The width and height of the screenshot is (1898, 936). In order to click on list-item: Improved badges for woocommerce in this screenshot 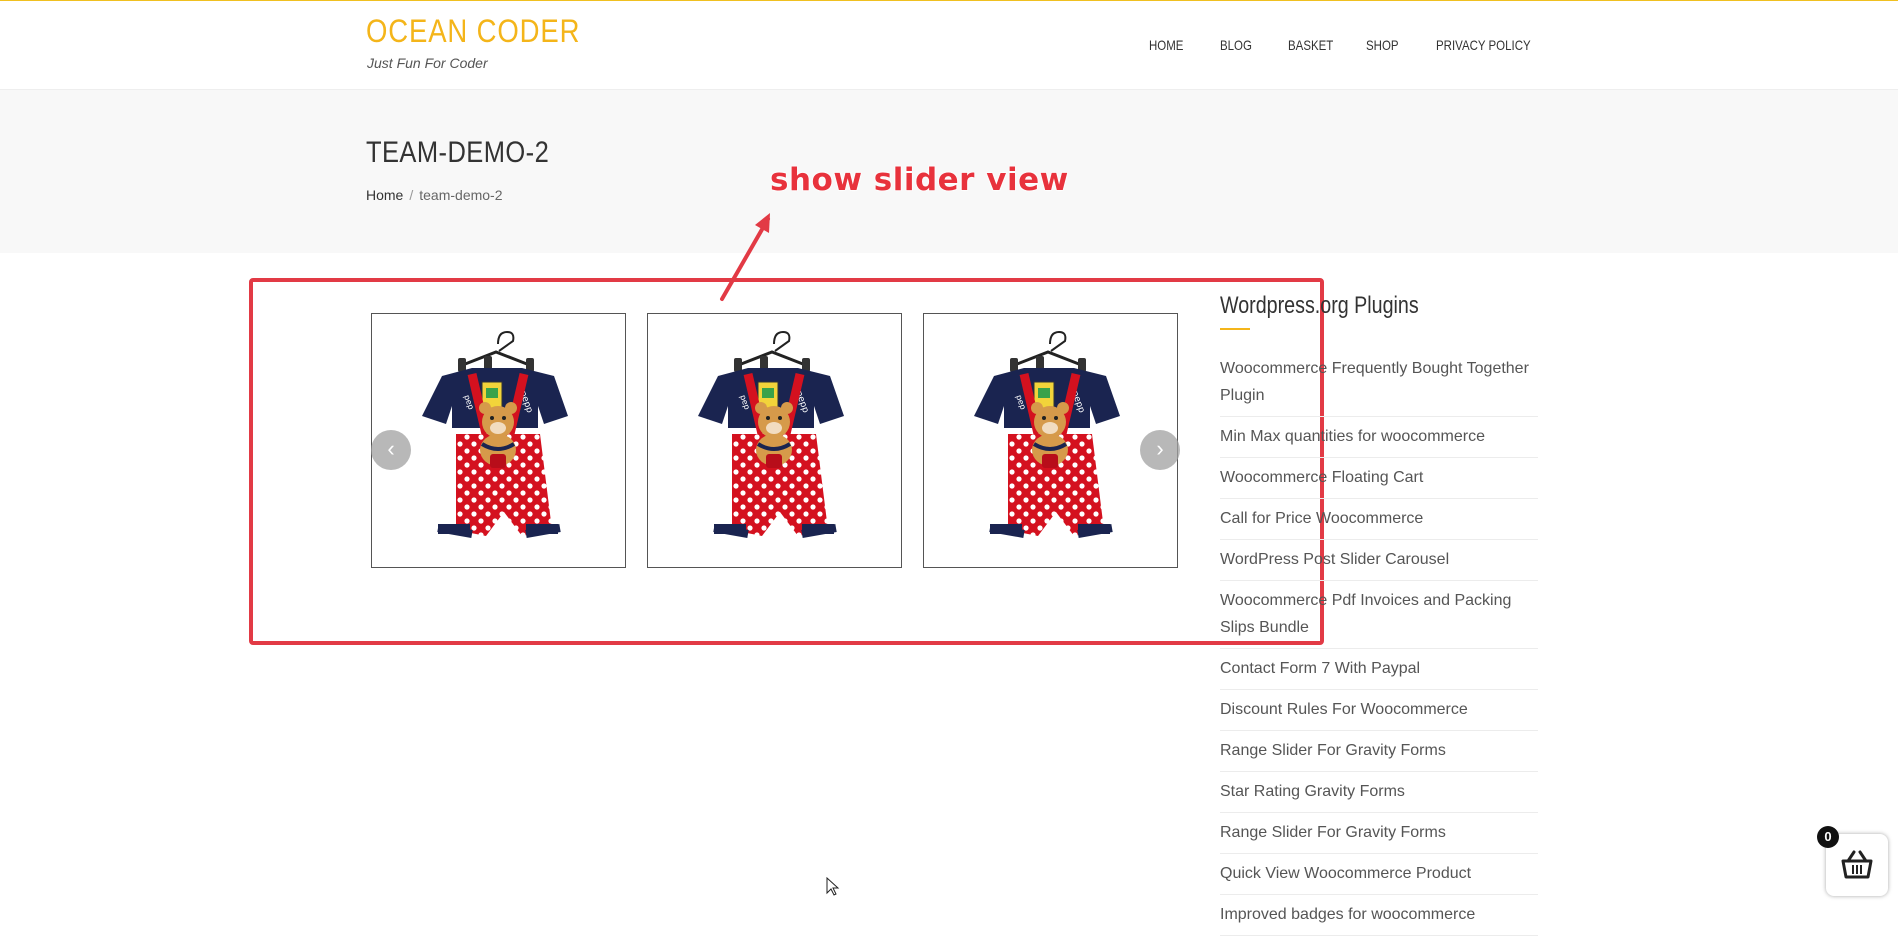, I will do `click(1379, 915)`.